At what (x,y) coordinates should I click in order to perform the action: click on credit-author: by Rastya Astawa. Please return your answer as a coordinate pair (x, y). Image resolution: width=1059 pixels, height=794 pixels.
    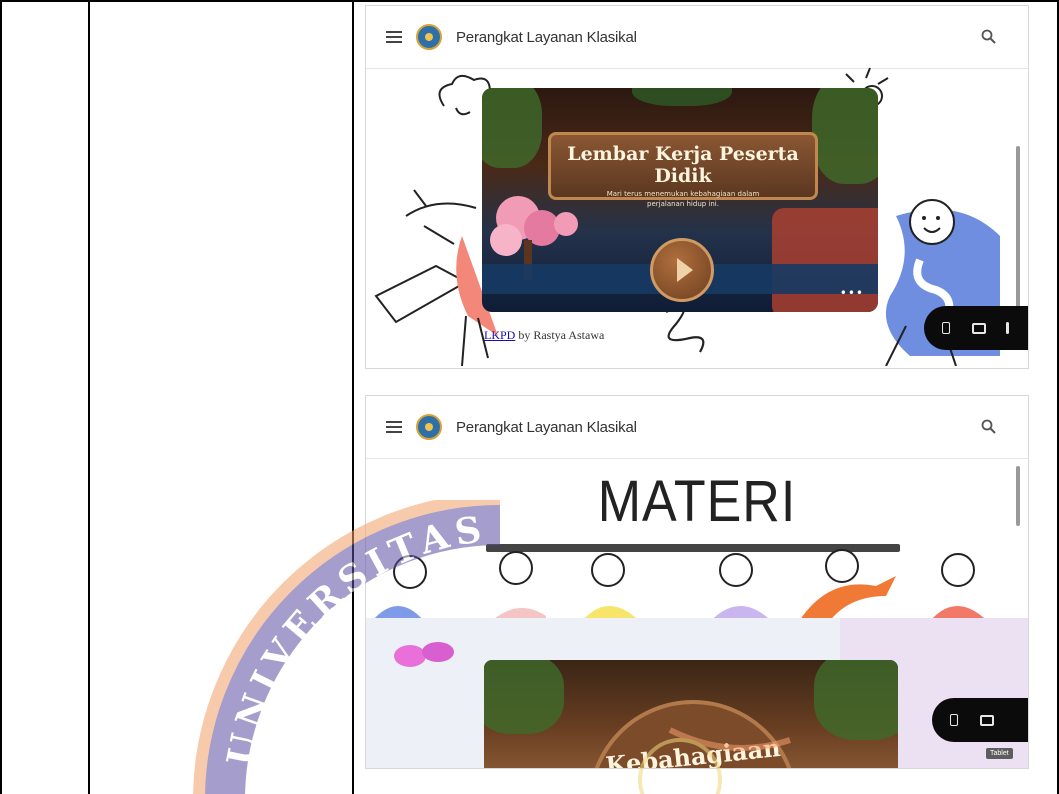
    Looking at the image, I should click on (560, 335).